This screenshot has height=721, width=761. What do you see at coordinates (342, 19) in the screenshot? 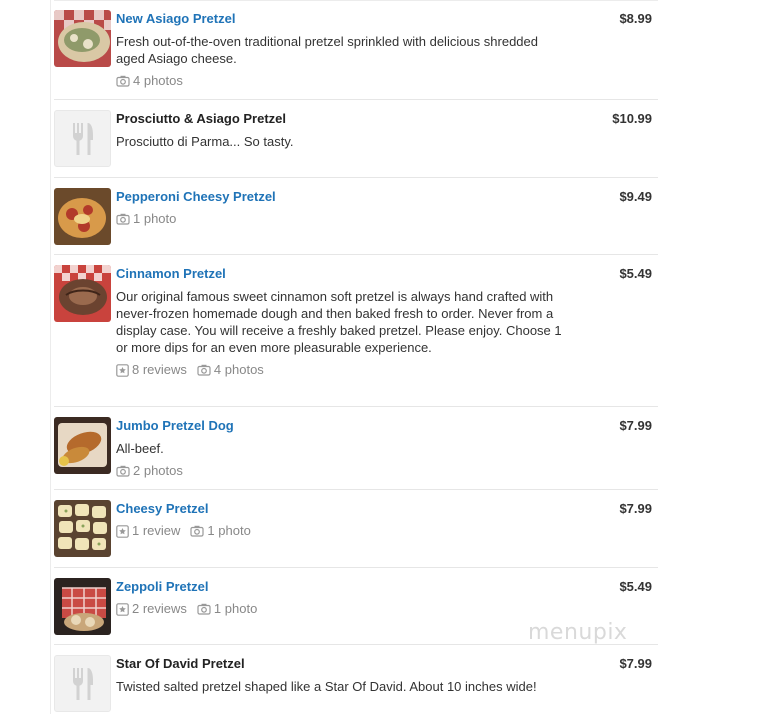
I see `item-name-link: New Asiago Pretzel` at bounding box center [342, 19].